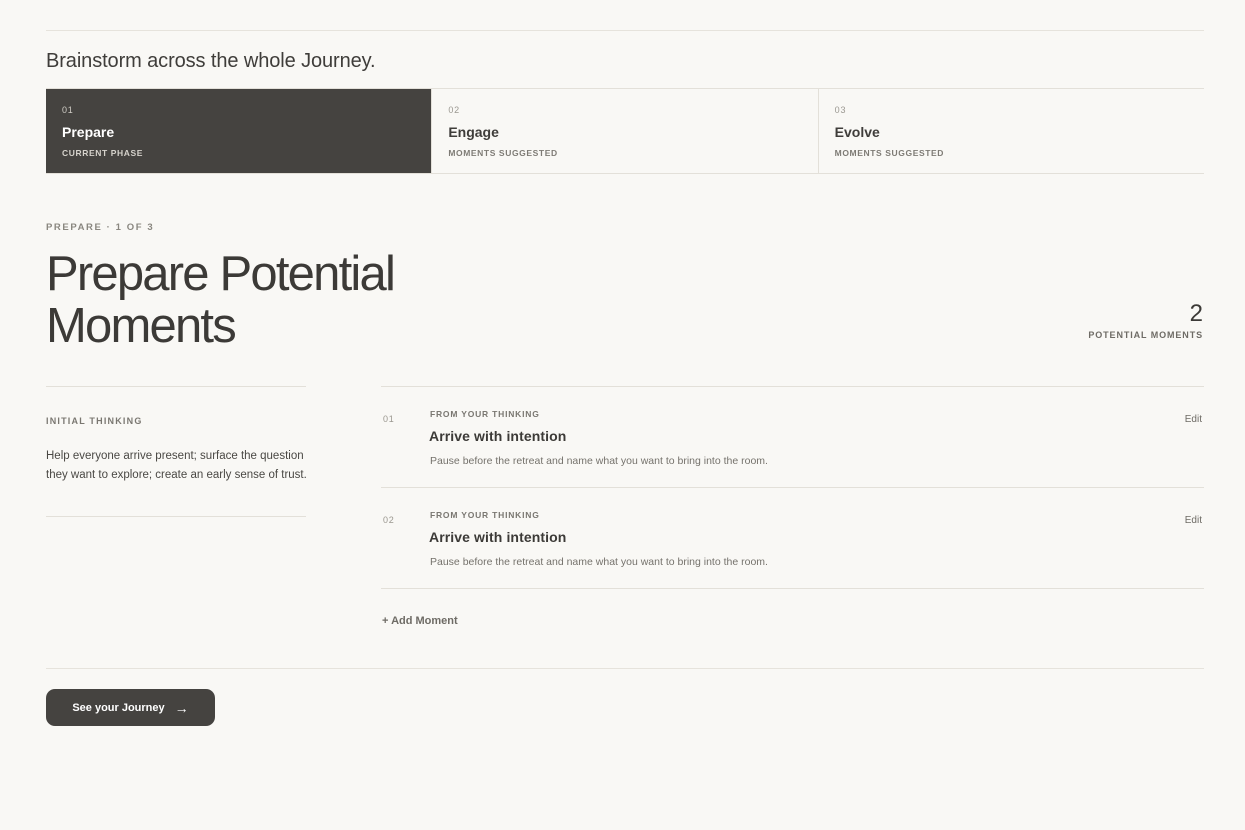 The height and width of the screenshot is (830, 1245). I want to click on top-divider, so click(625, 30).